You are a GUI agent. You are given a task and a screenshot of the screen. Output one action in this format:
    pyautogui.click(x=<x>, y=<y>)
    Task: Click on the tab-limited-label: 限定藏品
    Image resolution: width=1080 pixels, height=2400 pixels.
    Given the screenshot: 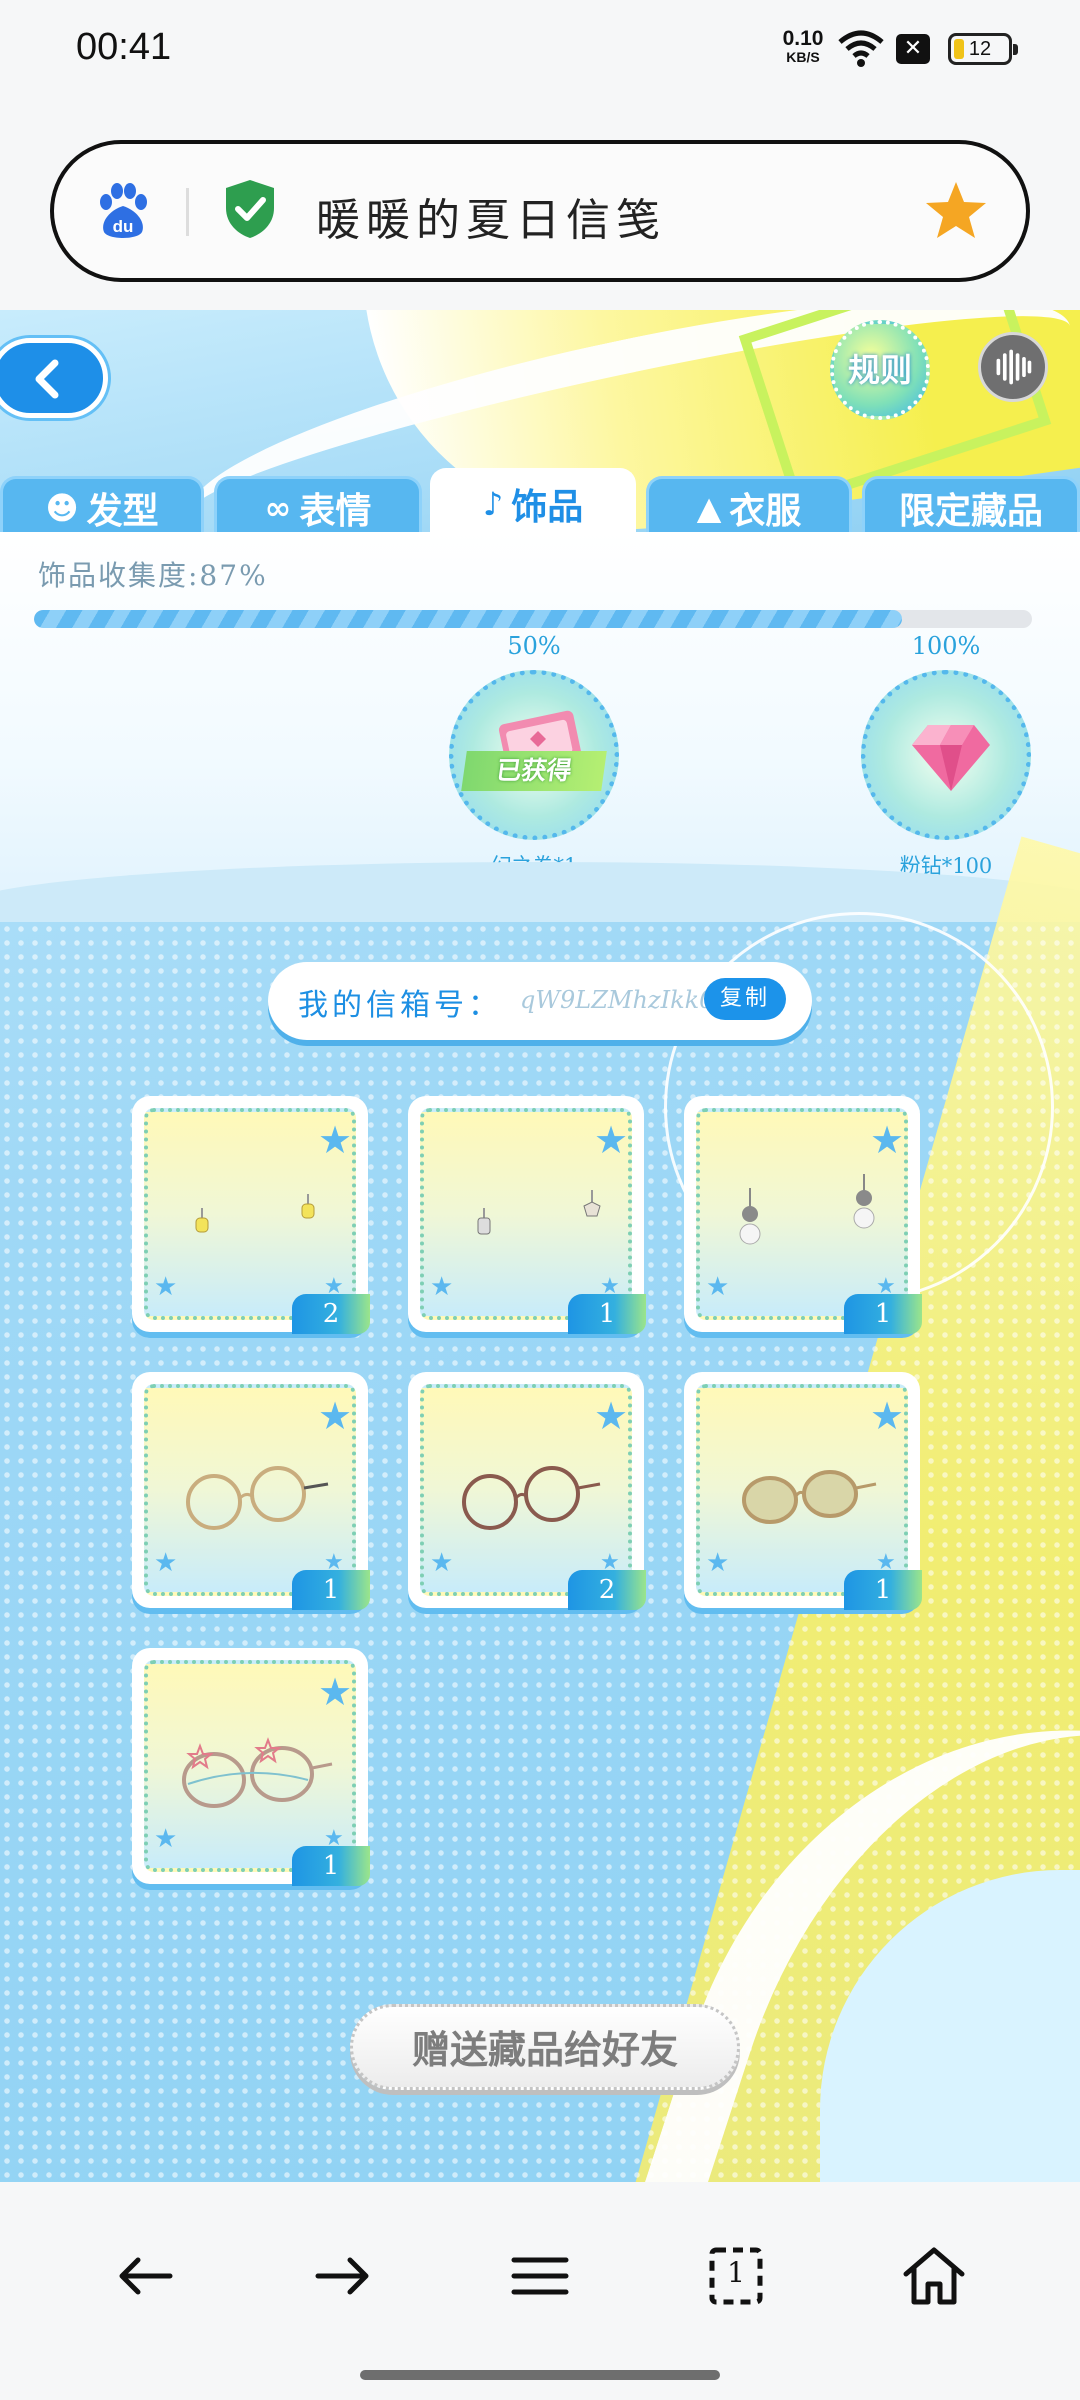 What is the action you would take?
    pyautogui.click(x=970, y=511)
    